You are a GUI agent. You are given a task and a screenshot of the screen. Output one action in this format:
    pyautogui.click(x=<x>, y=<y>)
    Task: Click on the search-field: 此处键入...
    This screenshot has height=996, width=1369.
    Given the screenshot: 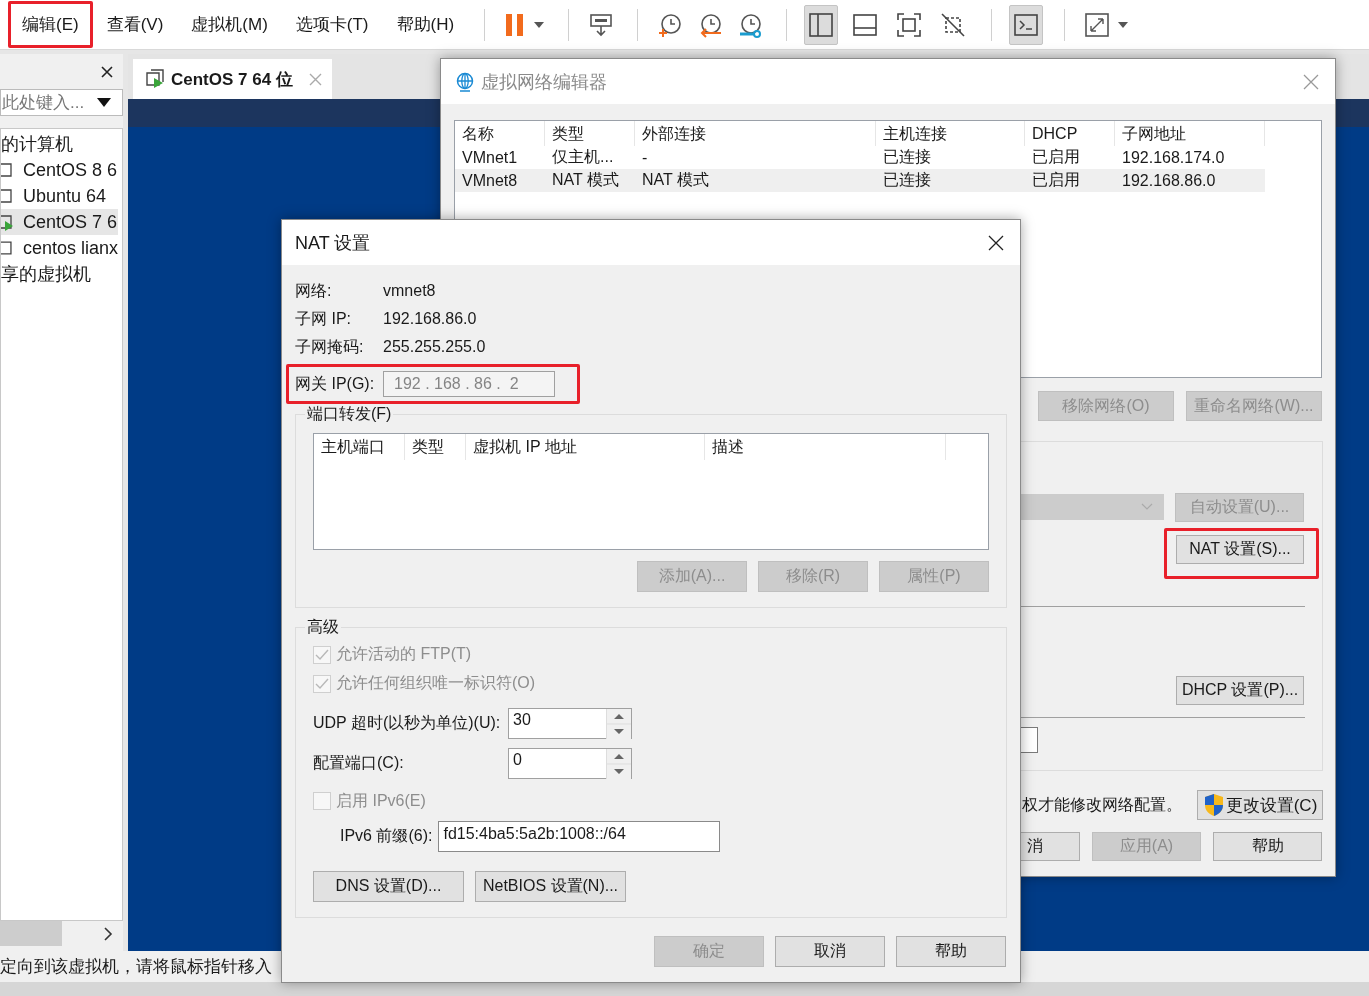 What is the action you would take?
    pyautogui.click(x=61, y=102)
    